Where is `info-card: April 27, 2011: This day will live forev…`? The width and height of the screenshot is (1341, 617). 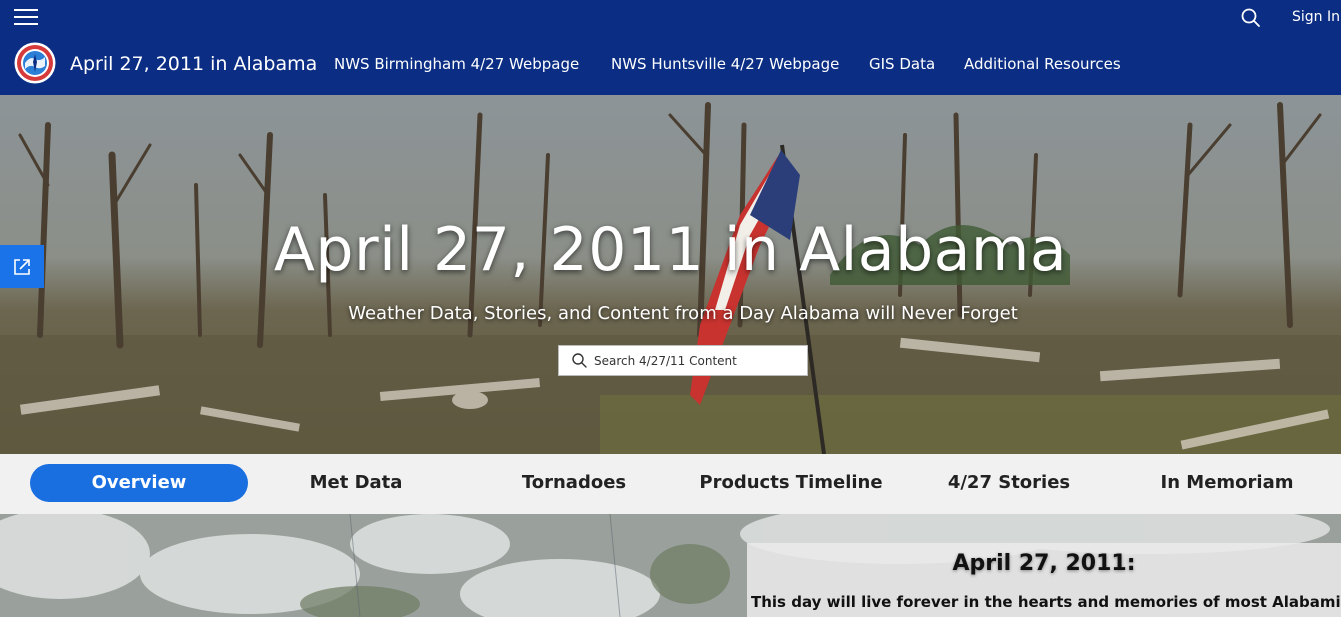
info-card: April 27, 2011: This day will live forev… is located at coordinates (1044, 580).